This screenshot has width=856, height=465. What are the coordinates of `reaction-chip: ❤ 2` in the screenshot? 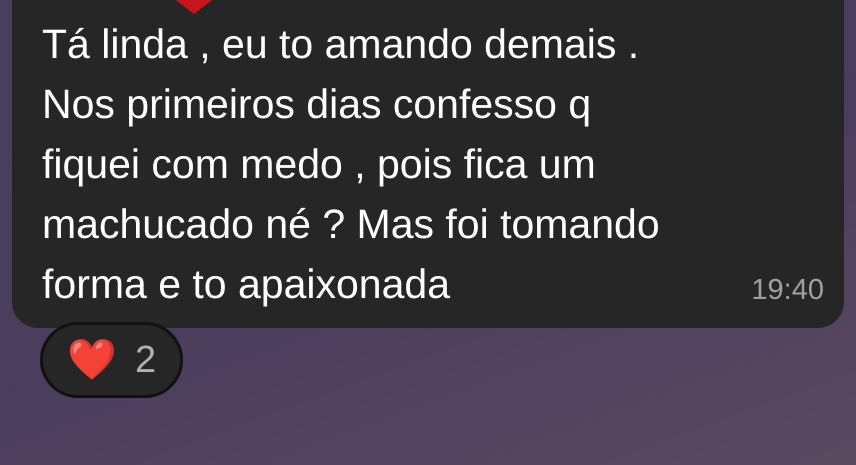 It's located at (112, 360).